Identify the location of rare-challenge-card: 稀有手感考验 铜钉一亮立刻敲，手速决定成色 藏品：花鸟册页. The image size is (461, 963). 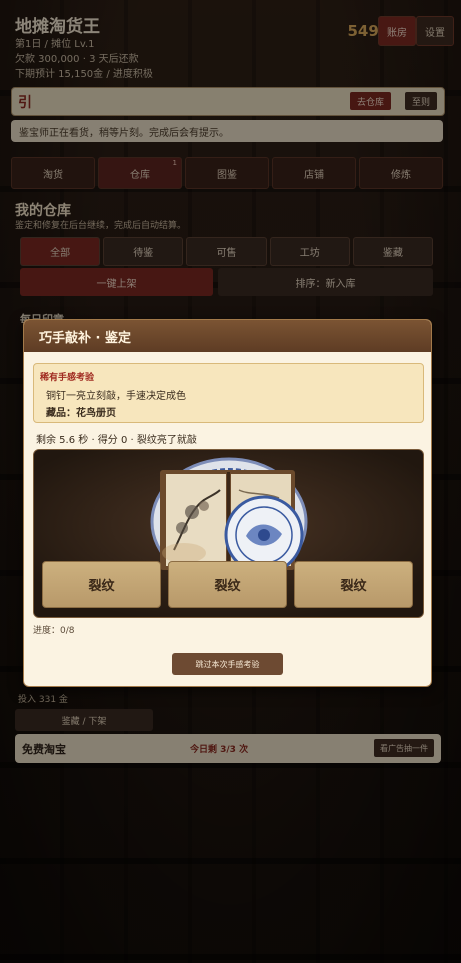
(228, 393).